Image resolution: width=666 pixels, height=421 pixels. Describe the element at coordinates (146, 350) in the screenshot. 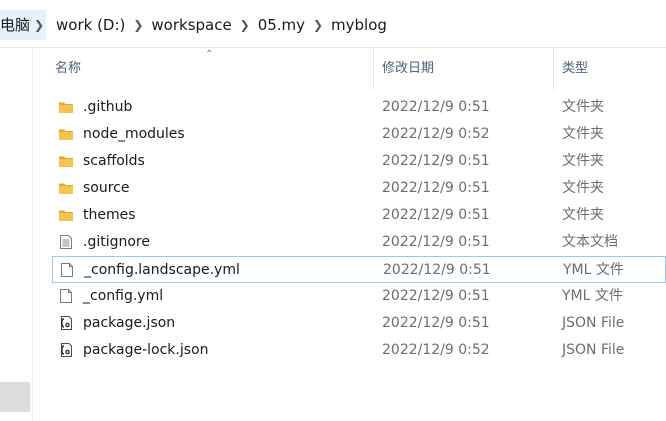

I see `file-name: package-lock.json` at that location.